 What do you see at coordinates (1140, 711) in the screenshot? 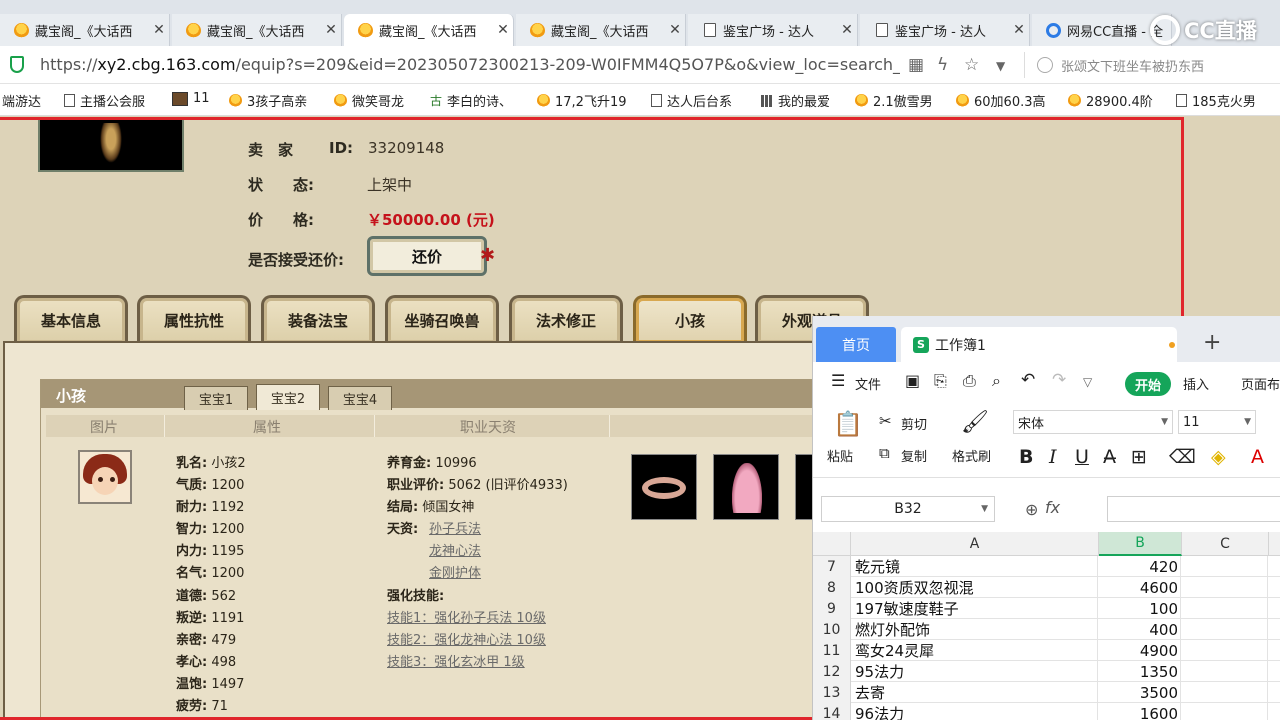
I see `cell-b: 1600` at bounding box center [1140, 711].